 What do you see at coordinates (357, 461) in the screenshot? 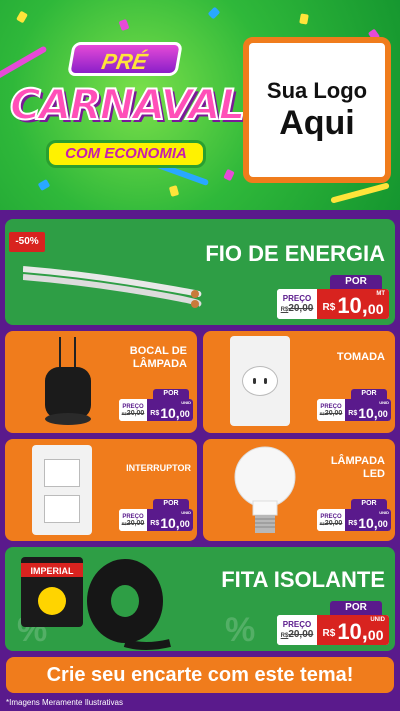
I see `title-line-1: LÂMPADA` at bounding box center [357, 461].